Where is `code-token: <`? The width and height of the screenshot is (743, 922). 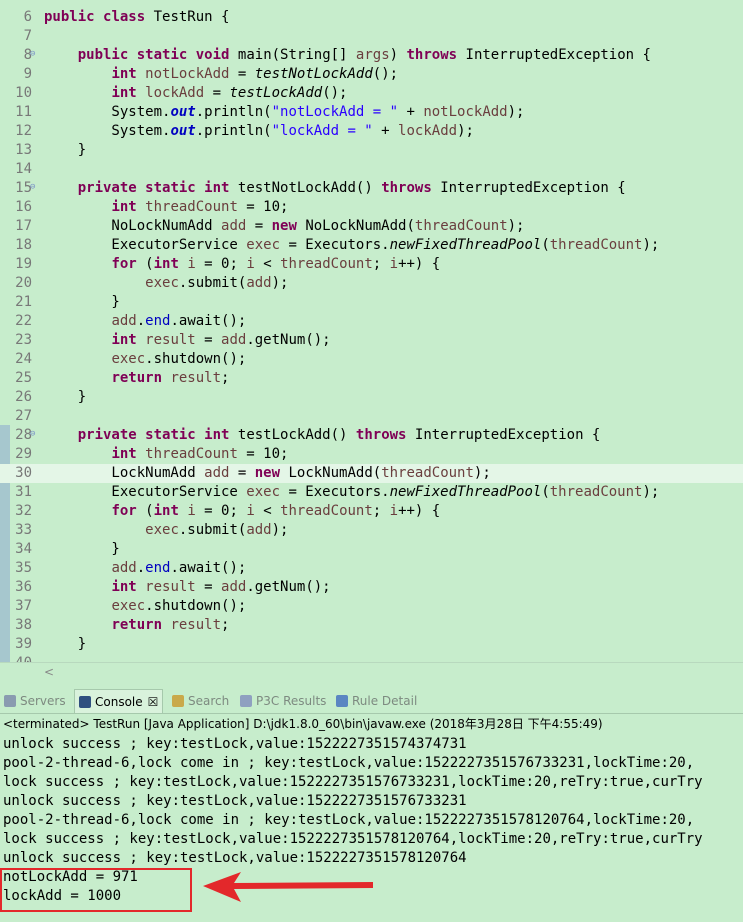
code-token: < is located at coordinates (267, 264).